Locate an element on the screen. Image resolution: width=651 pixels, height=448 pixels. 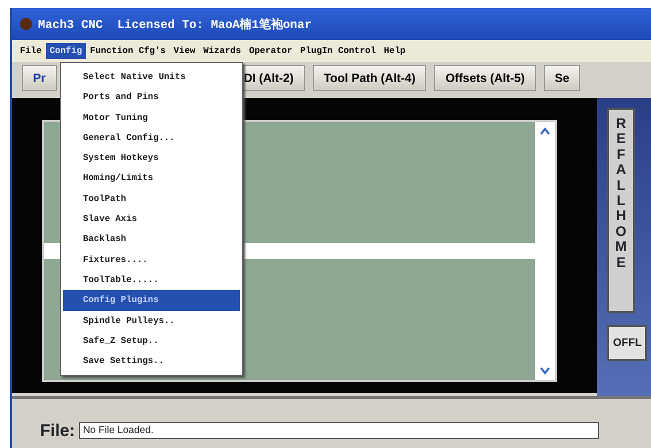
menu-item: Operator is located at coordinates (270, 51).